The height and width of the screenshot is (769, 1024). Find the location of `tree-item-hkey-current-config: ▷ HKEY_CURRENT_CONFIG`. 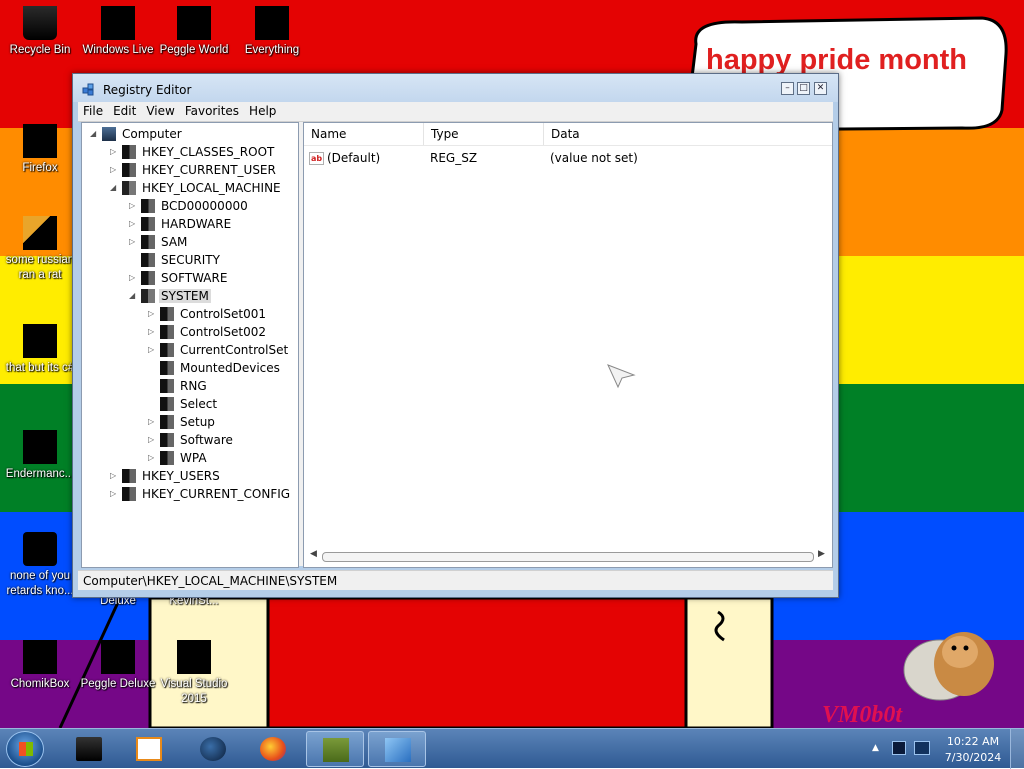

tree-item-hkey-current-config: ▷ HKEY_CURRENT_CONFIG is located at coordinates (201, 494).